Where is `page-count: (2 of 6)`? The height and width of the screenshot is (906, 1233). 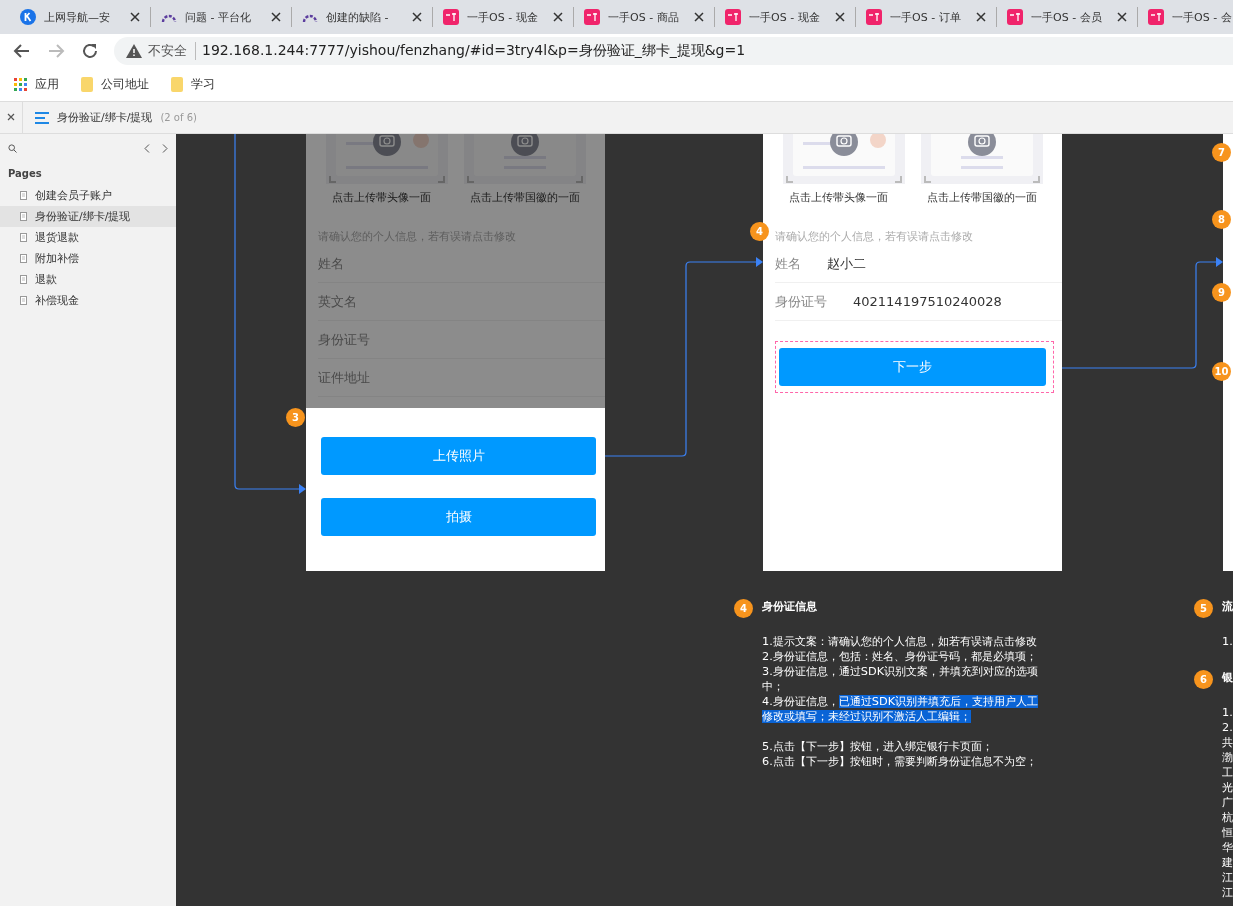
page-count: (2 of 6) is located at coordinates (178, 117).